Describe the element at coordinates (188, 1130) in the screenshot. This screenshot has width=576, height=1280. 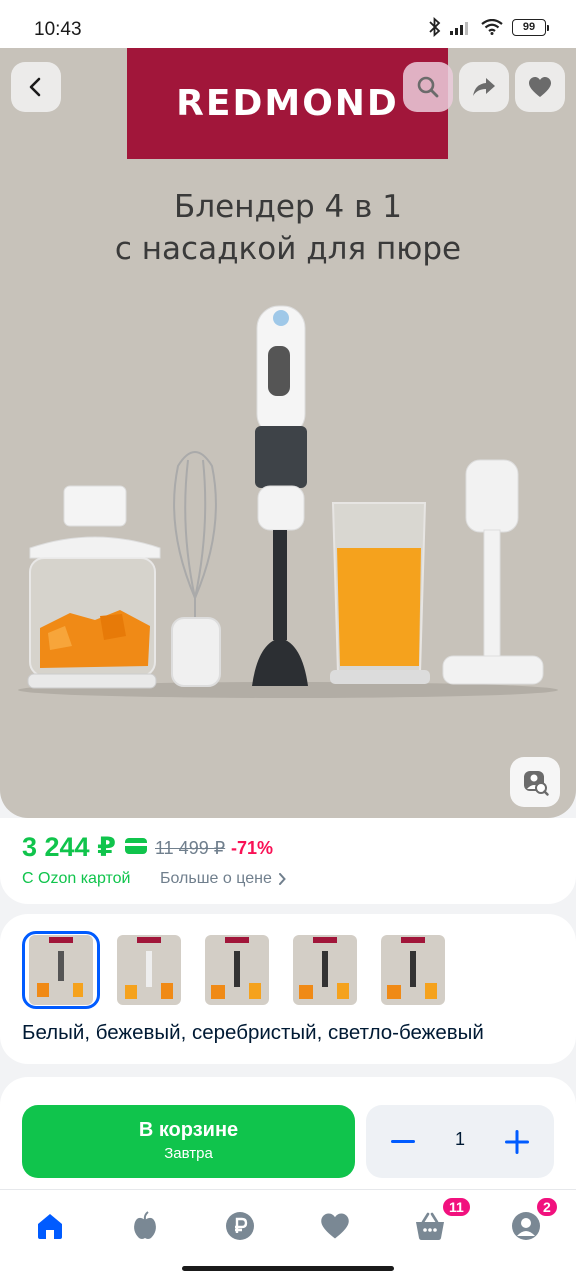
I see `in-cart-label: В корзине` at that location.